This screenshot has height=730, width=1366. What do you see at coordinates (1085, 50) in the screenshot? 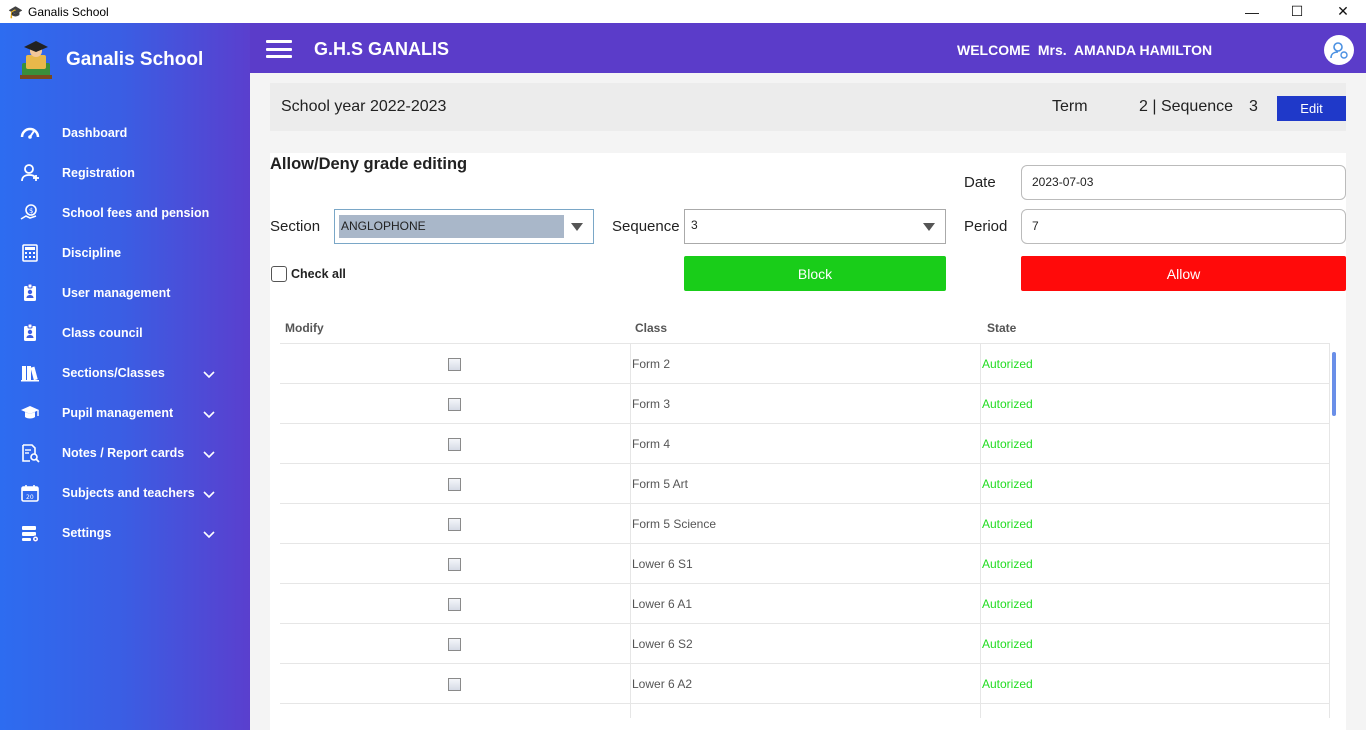
I see `welcome-text: WELCOME Mrs. AMANDA HAMILTON` at bounding box center [1085, 50].